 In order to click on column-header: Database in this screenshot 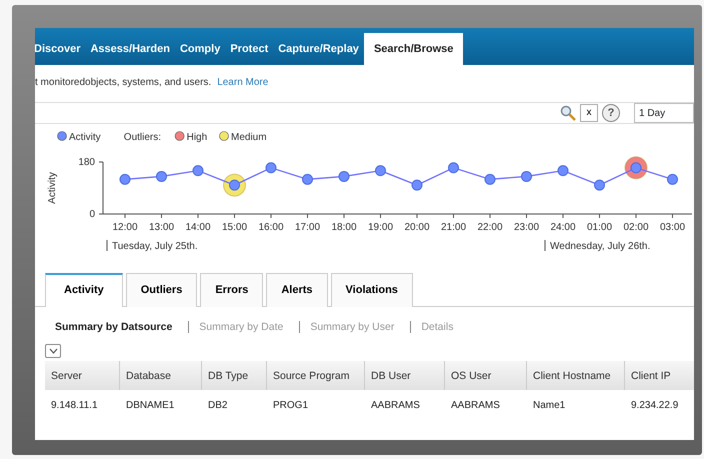, I will do `click(161, 375)`.